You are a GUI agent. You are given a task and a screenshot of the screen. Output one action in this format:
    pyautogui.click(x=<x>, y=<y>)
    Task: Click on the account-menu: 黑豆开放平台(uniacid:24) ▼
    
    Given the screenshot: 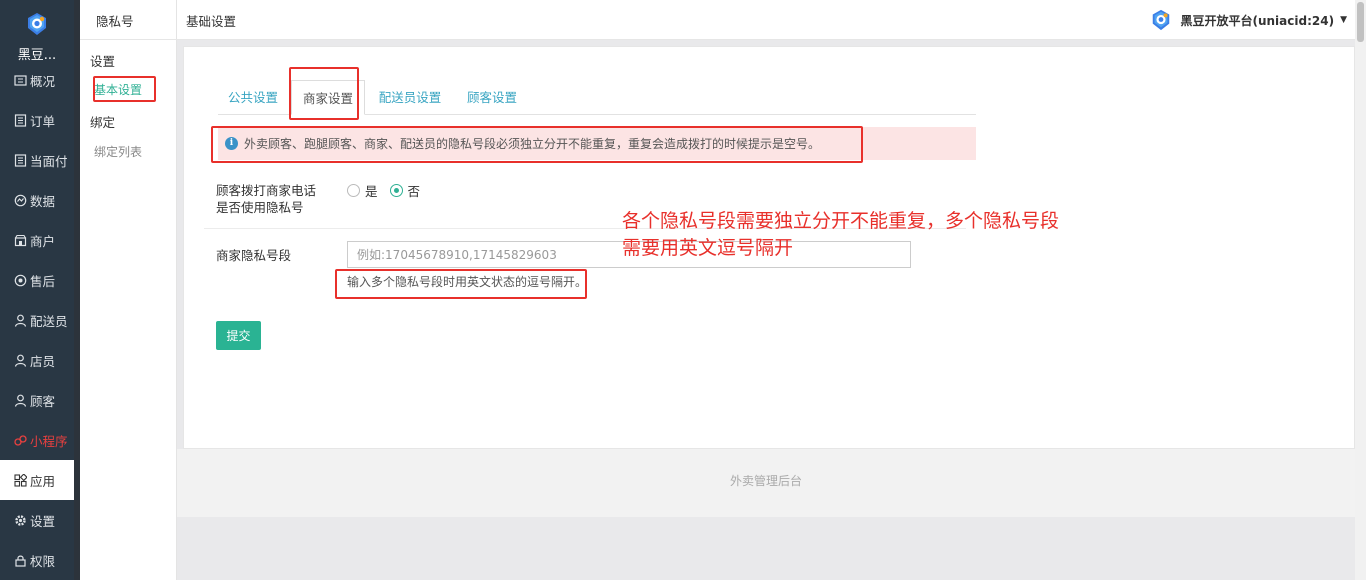 What is the action you would take?
    pyautogui.click(x=1248, y=20)
    